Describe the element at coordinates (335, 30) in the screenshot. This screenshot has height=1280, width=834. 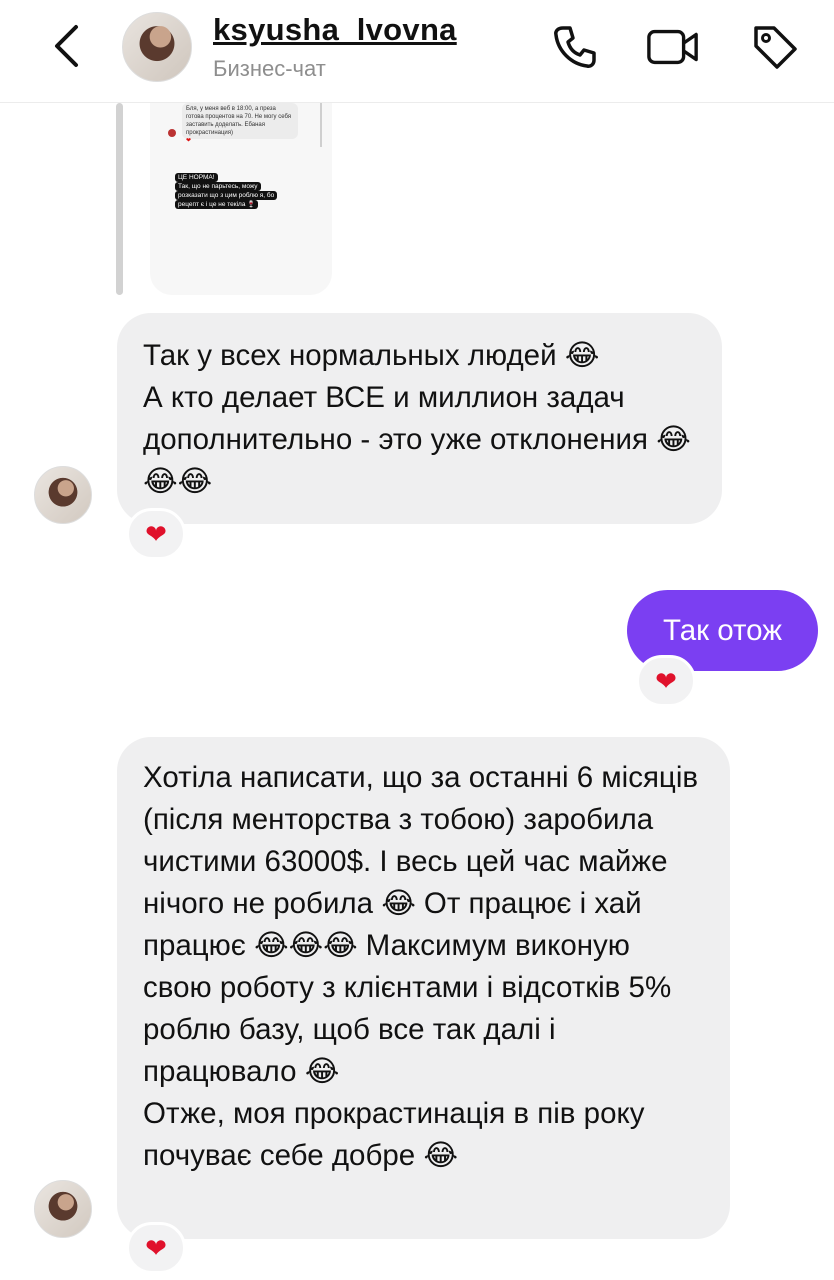
I see `chat-username: ksyusha_lvovna` at that location.